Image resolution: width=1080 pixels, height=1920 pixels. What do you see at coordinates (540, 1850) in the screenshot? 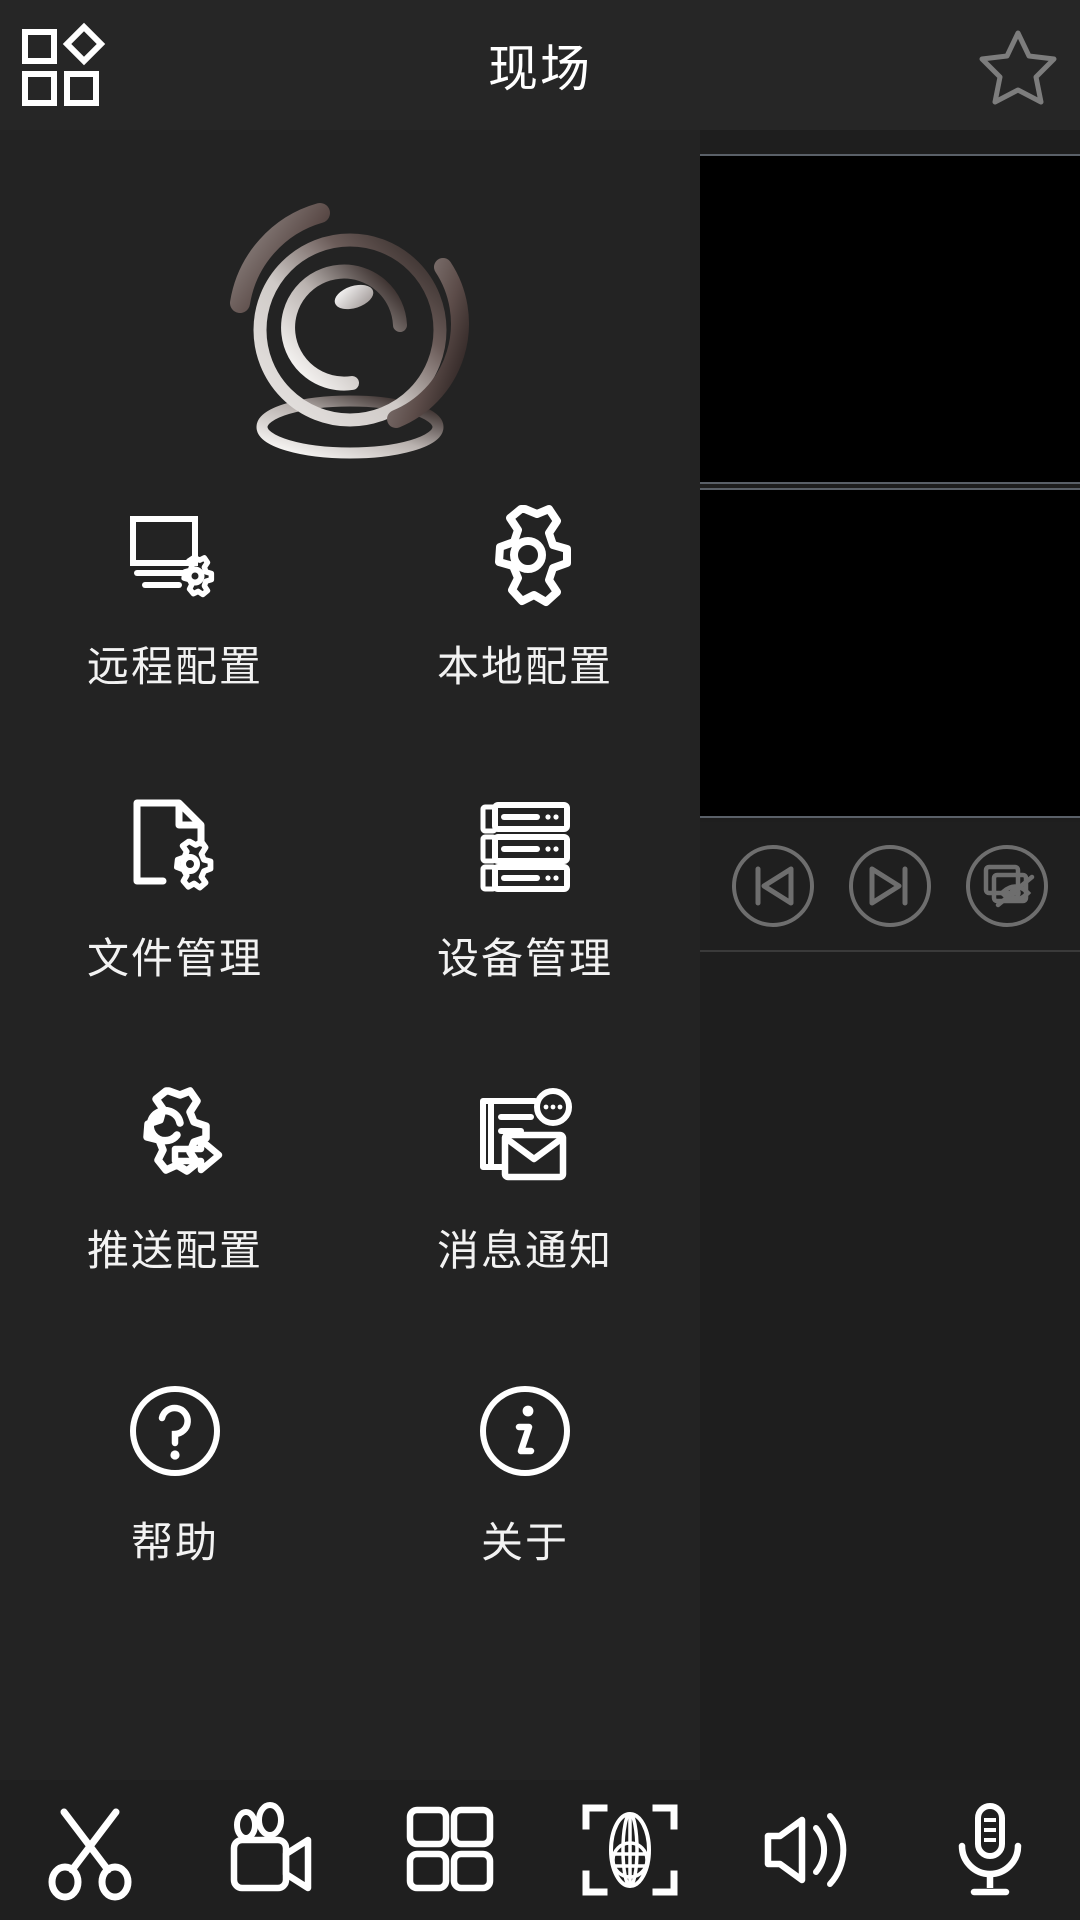
I see `bottom-toolbar` at bounding box center [540, 1850].